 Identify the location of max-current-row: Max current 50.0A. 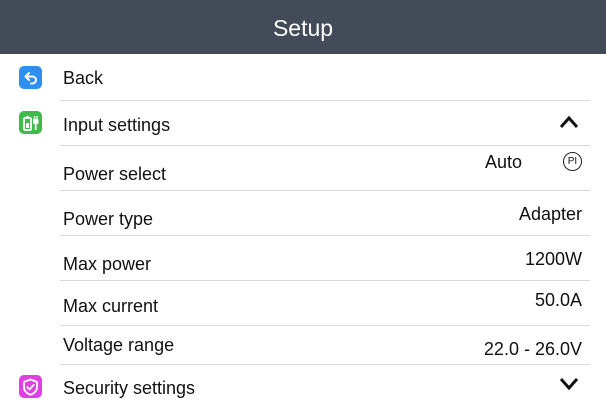
(303, 303).